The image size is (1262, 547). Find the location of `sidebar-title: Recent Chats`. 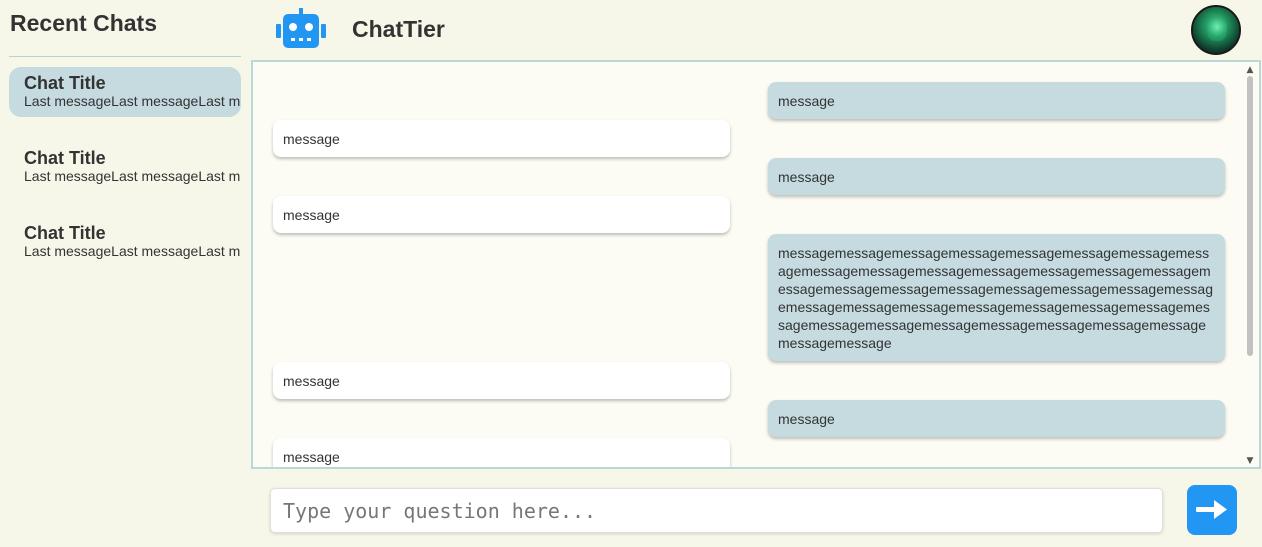

sidebar-title: Recent Chats is located at coordinates (83, 23).